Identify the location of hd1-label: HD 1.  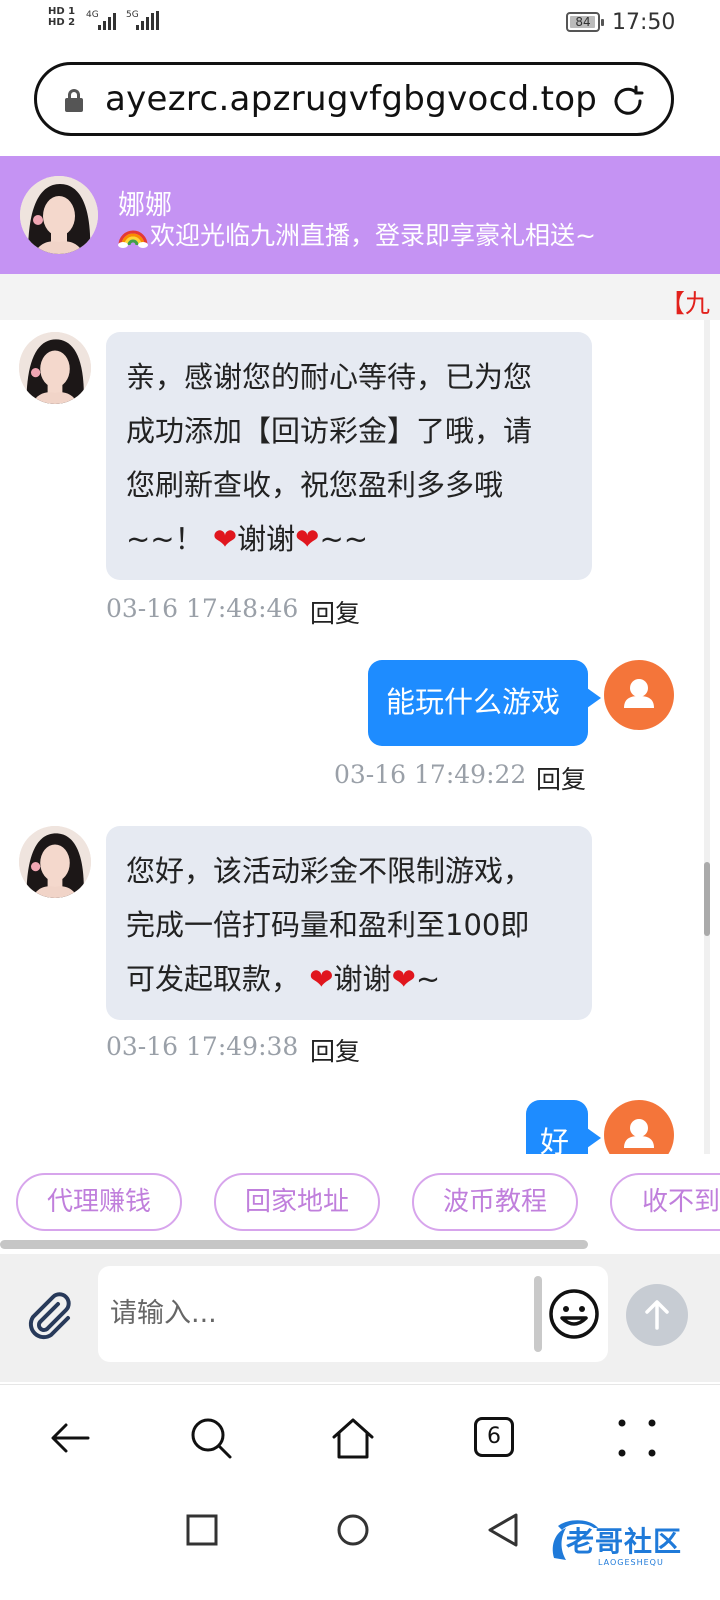
(62, 11).